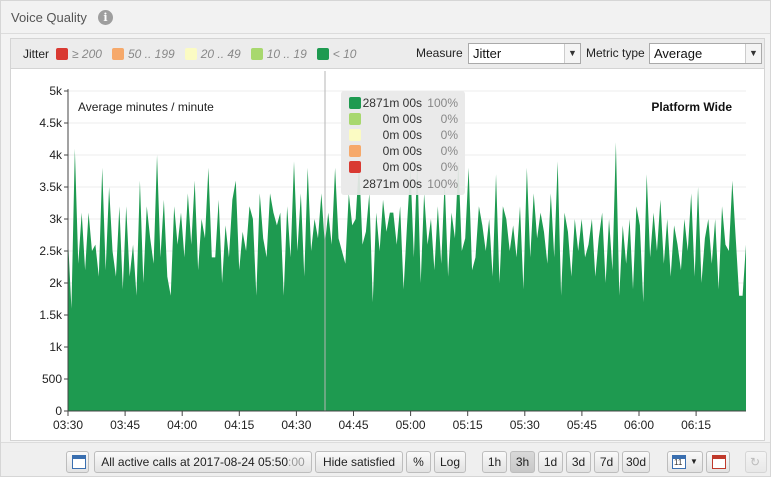  What do you see at coordinates (694, 461) in the screenshot?
I see `chevron-down-icon: ▼` at bounding box center [694, 461].